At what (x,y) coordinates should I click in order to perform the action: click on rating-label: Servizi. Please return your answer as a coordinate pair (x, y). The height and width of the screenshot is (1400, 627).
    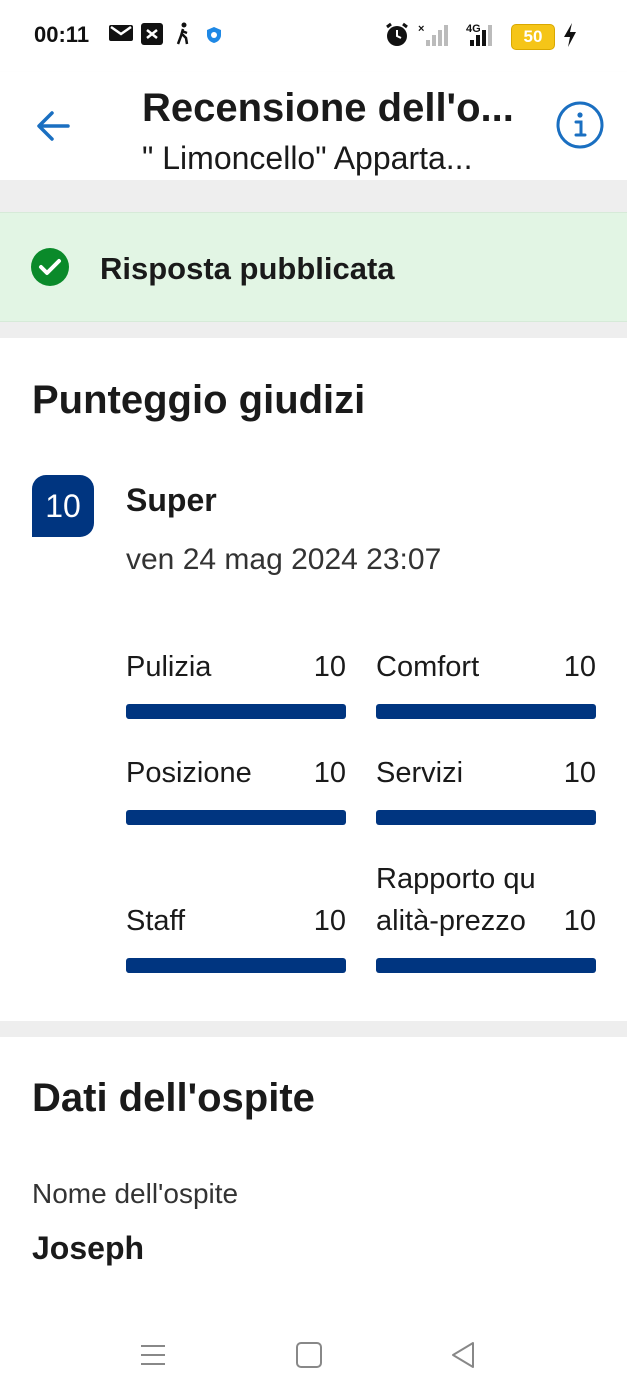
    Looking at the image, I should click on (420, 773).